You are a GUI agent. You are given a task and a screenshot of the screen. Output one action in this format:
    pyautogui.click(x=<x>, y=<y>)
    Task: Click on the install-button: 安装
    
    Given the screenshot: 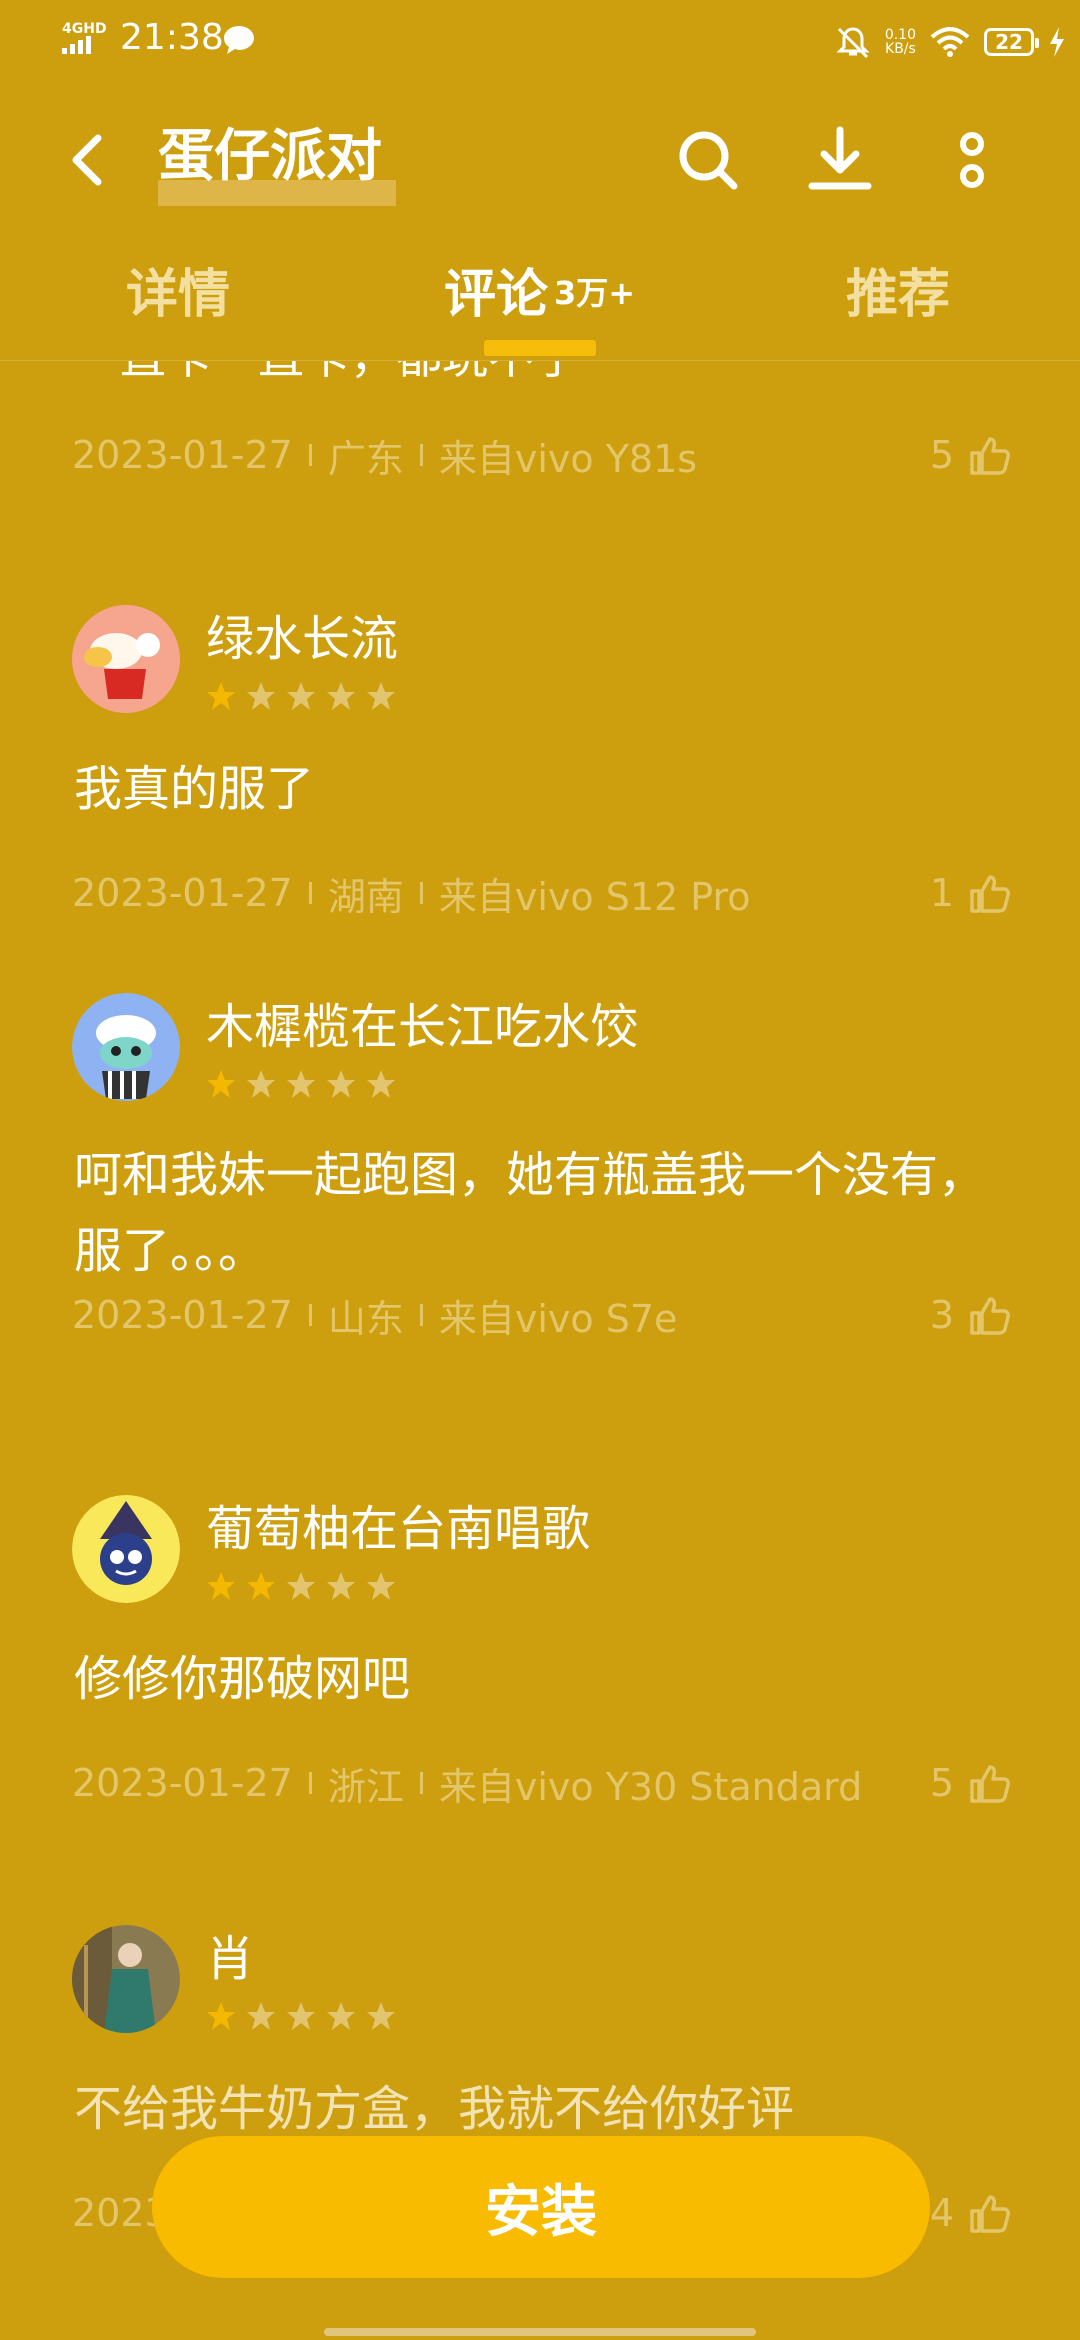 What is the action you would take?
    pyautogui.click(x=541, y=2207)
    